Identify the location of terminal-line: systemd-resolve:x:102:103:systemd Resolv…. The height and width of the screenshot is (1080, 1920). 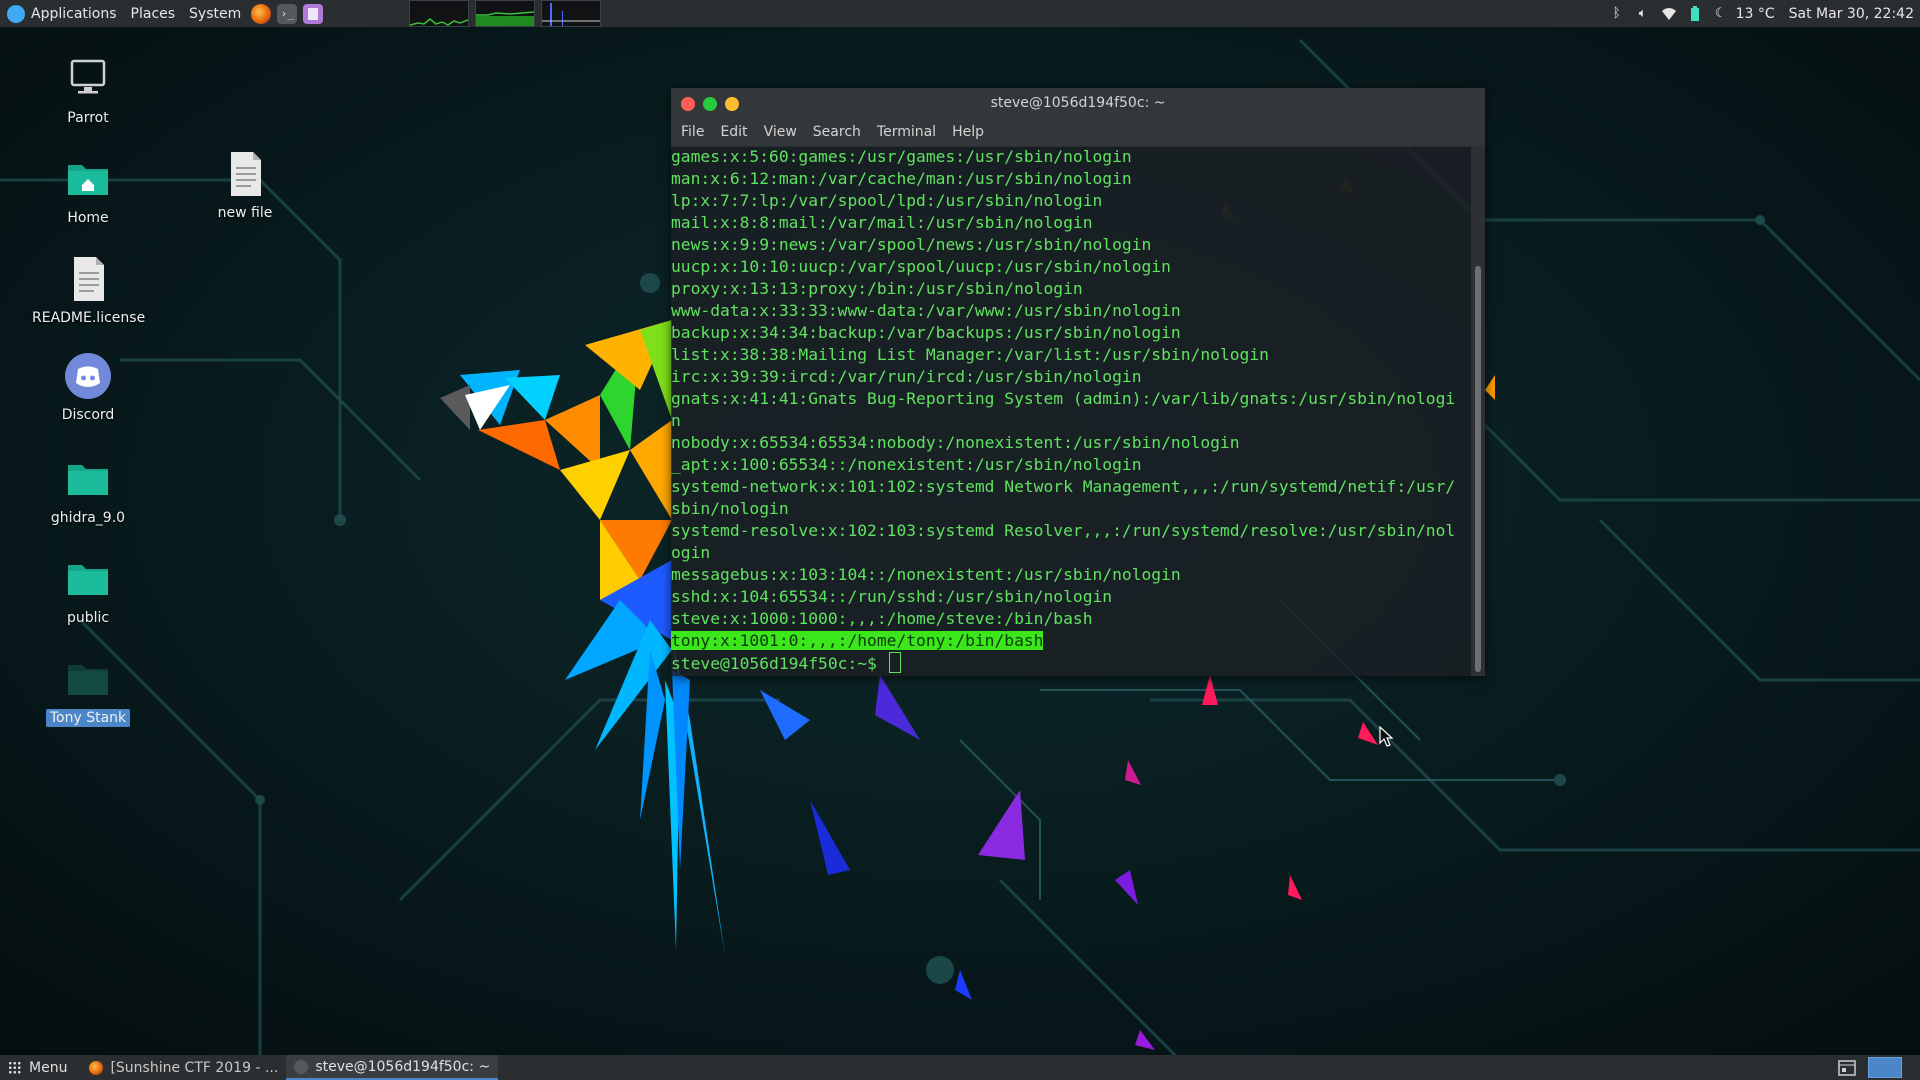
(1063, 530).